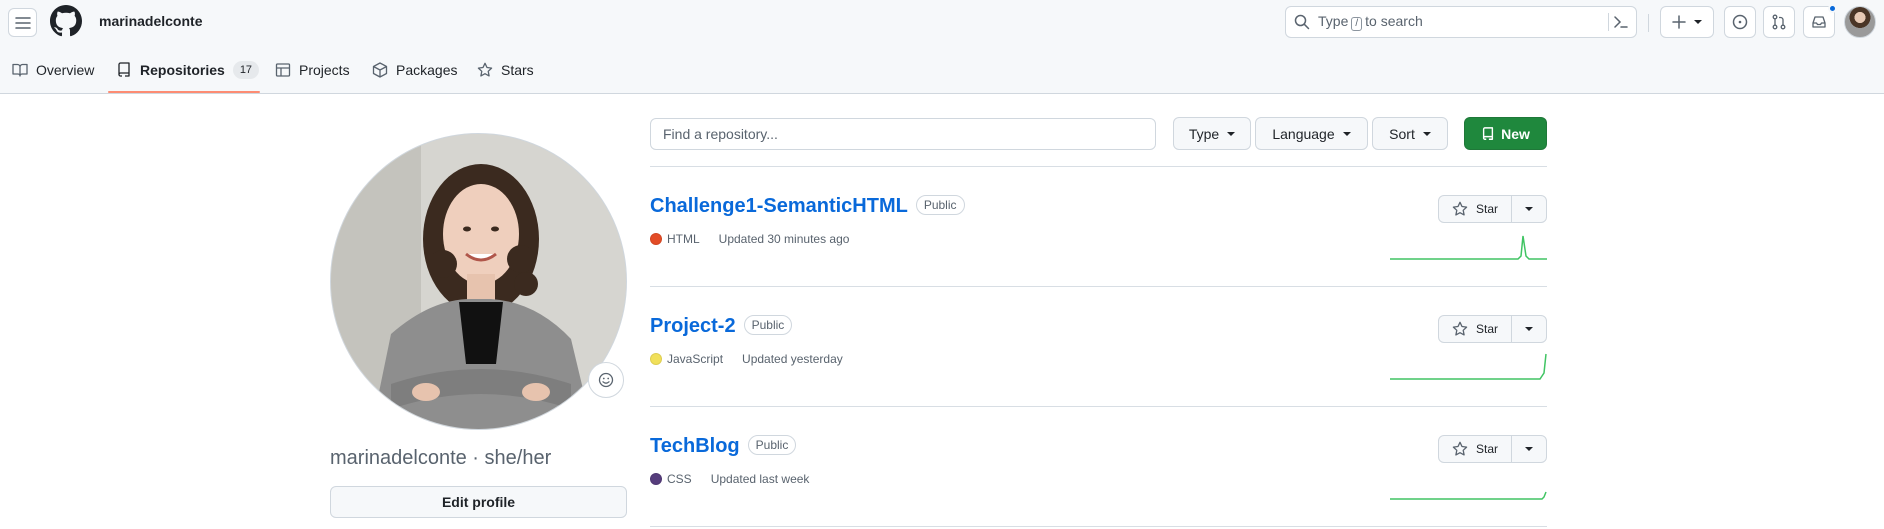  I want to click on tab-stars: Stars, so click(505, 70).